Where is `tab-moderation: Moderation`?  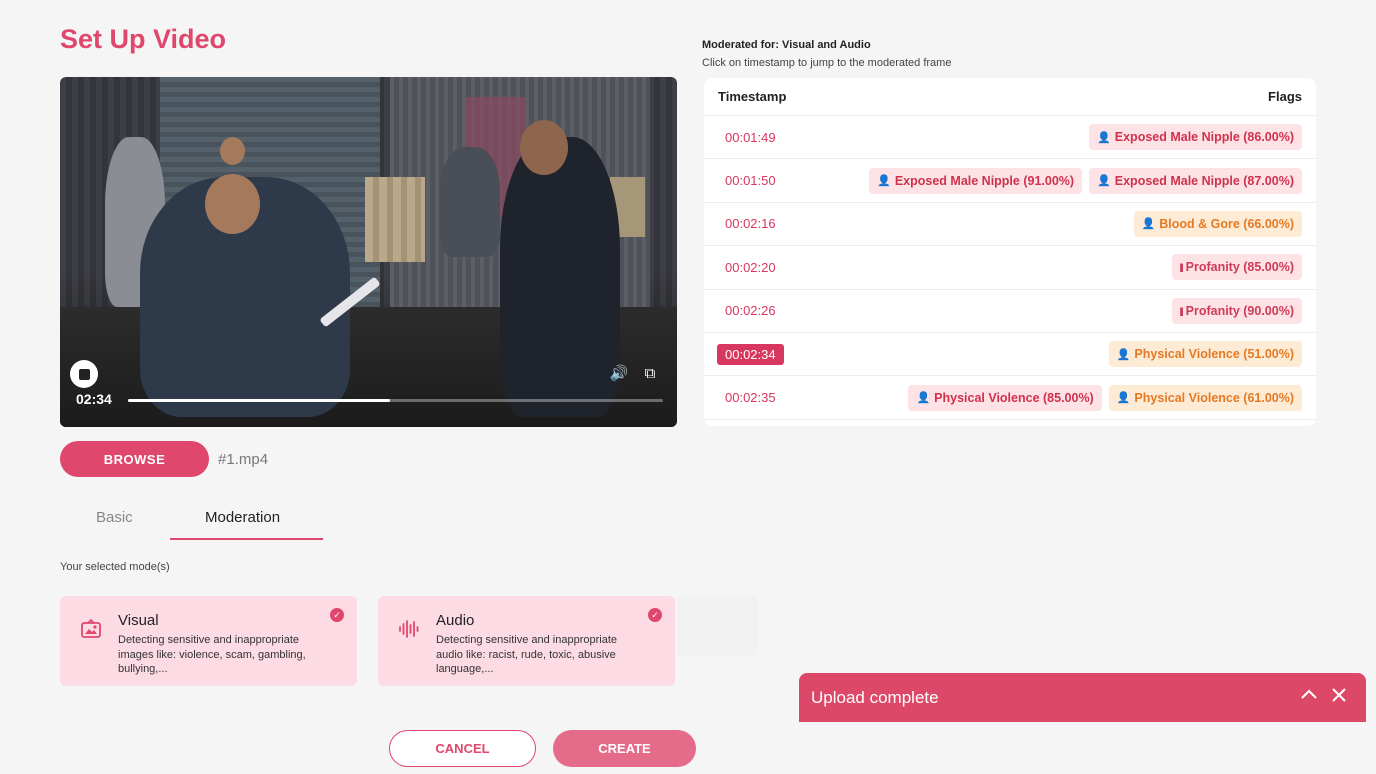
tab-moderation: Moderation is located at coordinates (242, 517).